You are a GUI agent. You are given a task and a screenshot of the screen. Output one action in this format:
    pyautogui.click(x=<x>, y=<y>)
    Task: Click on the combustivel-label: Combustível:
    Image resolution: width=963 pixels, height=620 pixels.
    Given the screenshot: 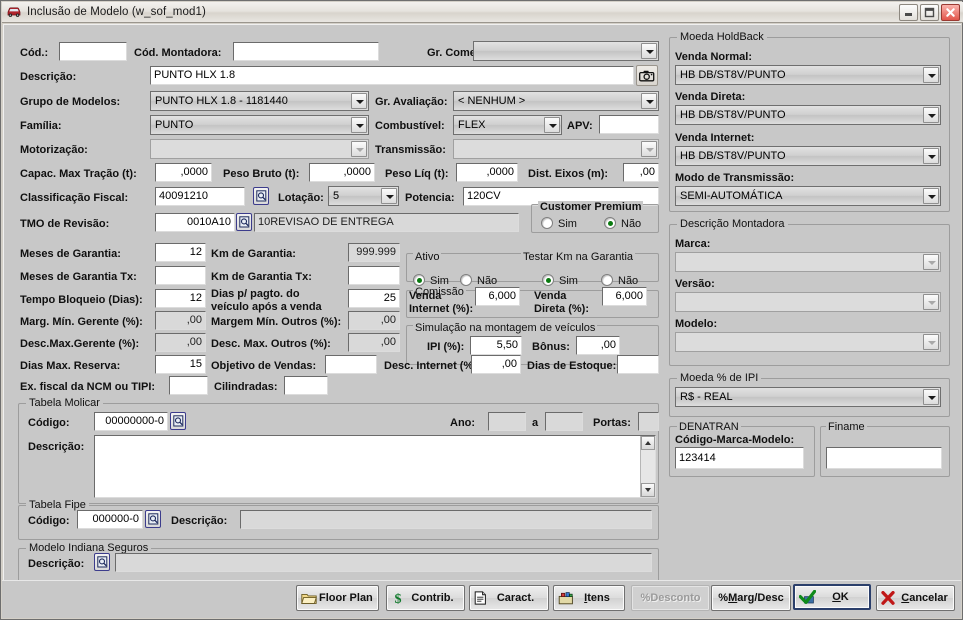 What is the action you would take?
    pyautogui.click(x=410, y=126)
    